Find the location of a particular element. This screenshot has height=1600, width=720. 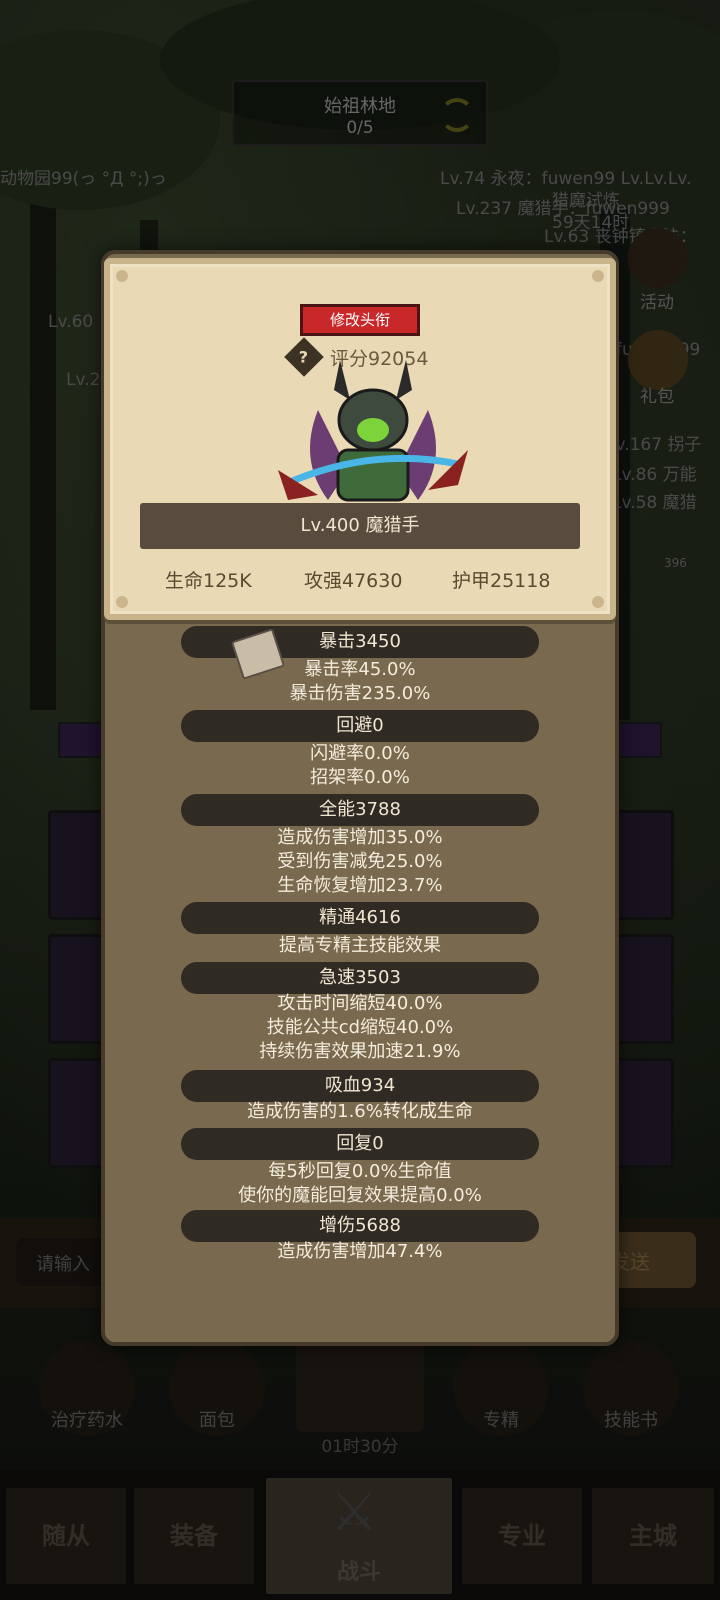

stat-header-text: 暴击3450 is located at coordinates (360, 641).